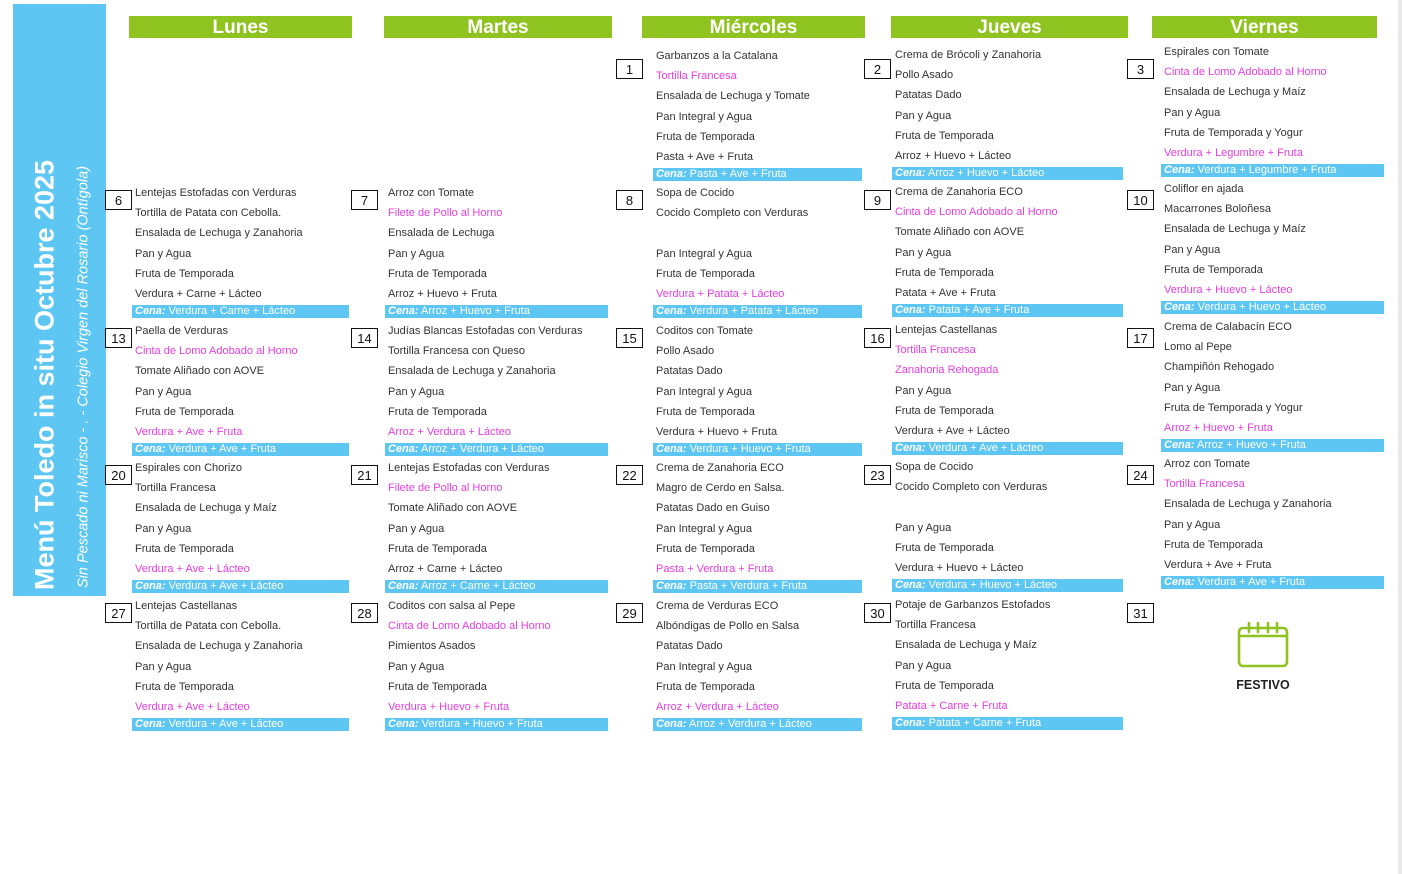 Image resolution: width=1402 pixels, height=874 pixels. I want to click on day-number: 30, so click(877, 613).